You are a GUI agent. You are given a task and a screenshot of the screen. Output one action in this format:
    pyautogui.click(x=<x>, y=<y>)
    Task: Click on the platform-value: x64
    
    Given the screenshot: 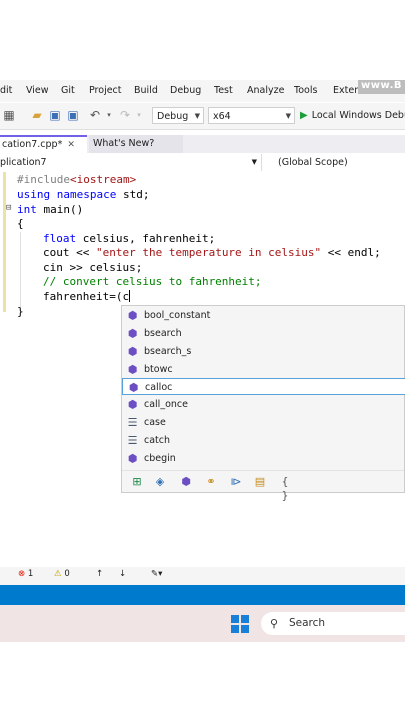 What is the action you would take?
    pyautogui.click(x=222, y=116)
    